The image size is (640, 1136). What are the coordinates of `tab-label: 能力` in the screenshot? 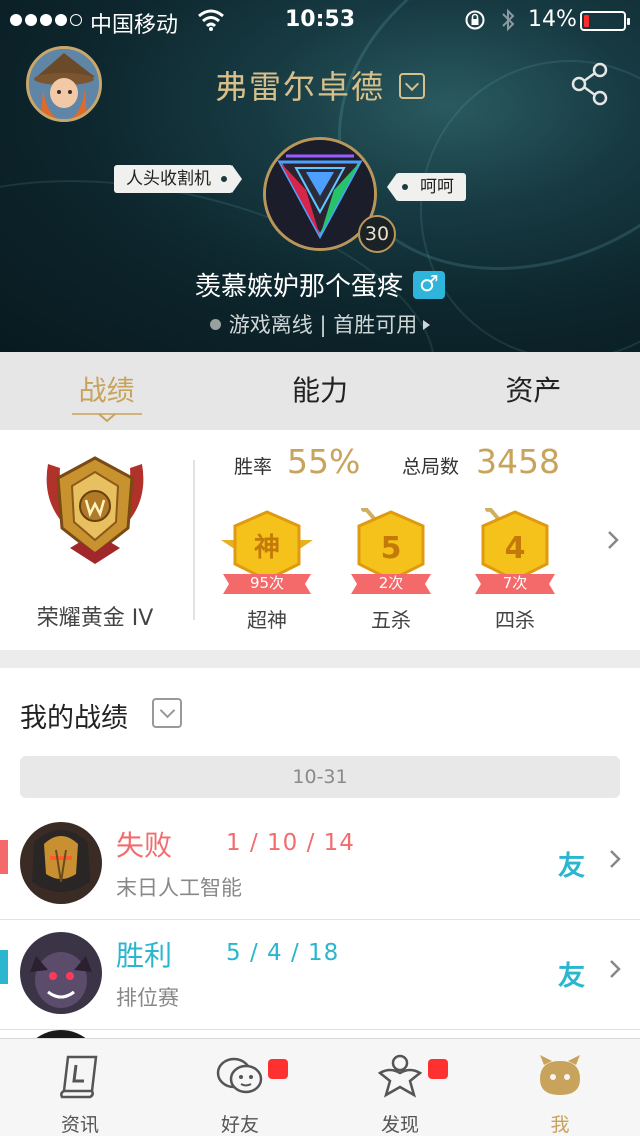 It's located at (319, 390).